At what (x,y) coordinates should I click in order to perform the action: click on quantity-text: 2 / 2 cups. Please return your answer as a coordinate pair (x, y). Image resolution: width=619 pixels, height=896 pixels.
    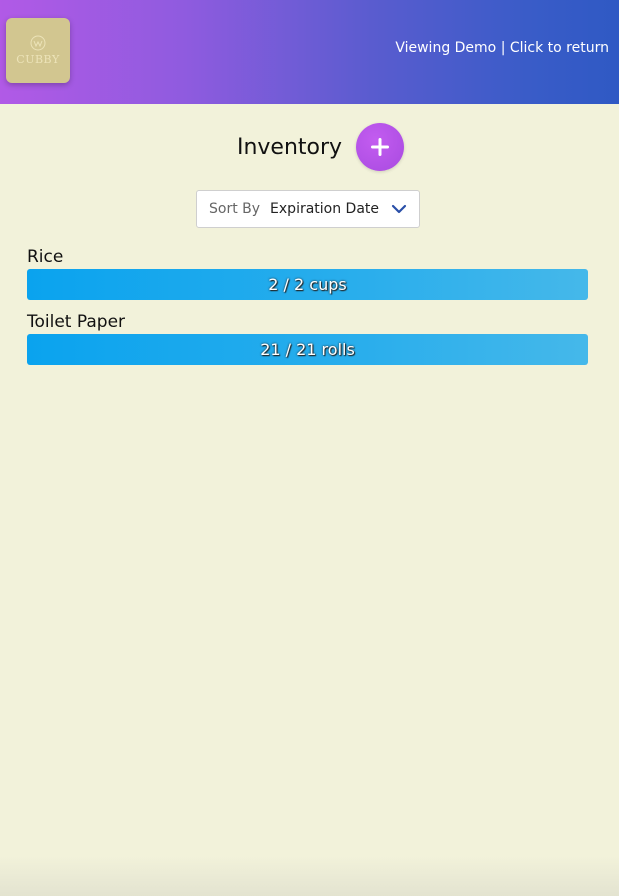
    Looking at the image, I should click on (307, 284).